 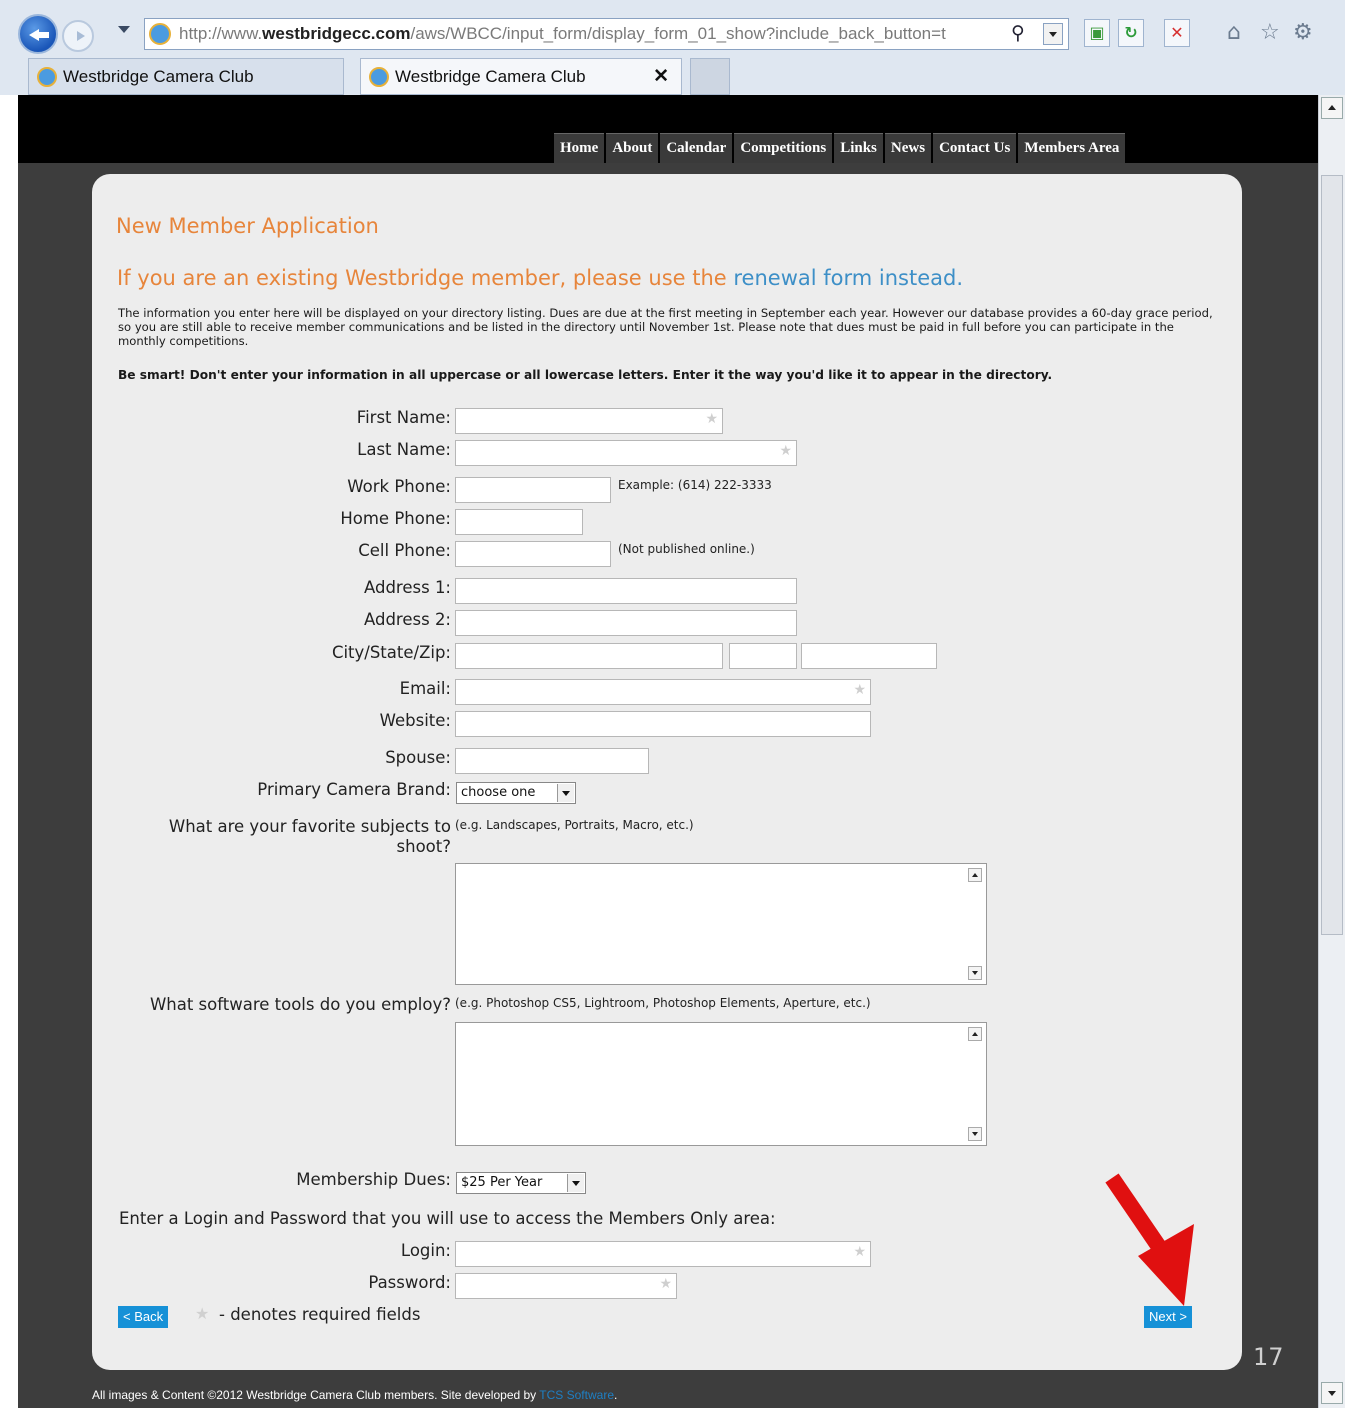 I want to click on stop-icon: ✕, so click(x=1177, y=33).